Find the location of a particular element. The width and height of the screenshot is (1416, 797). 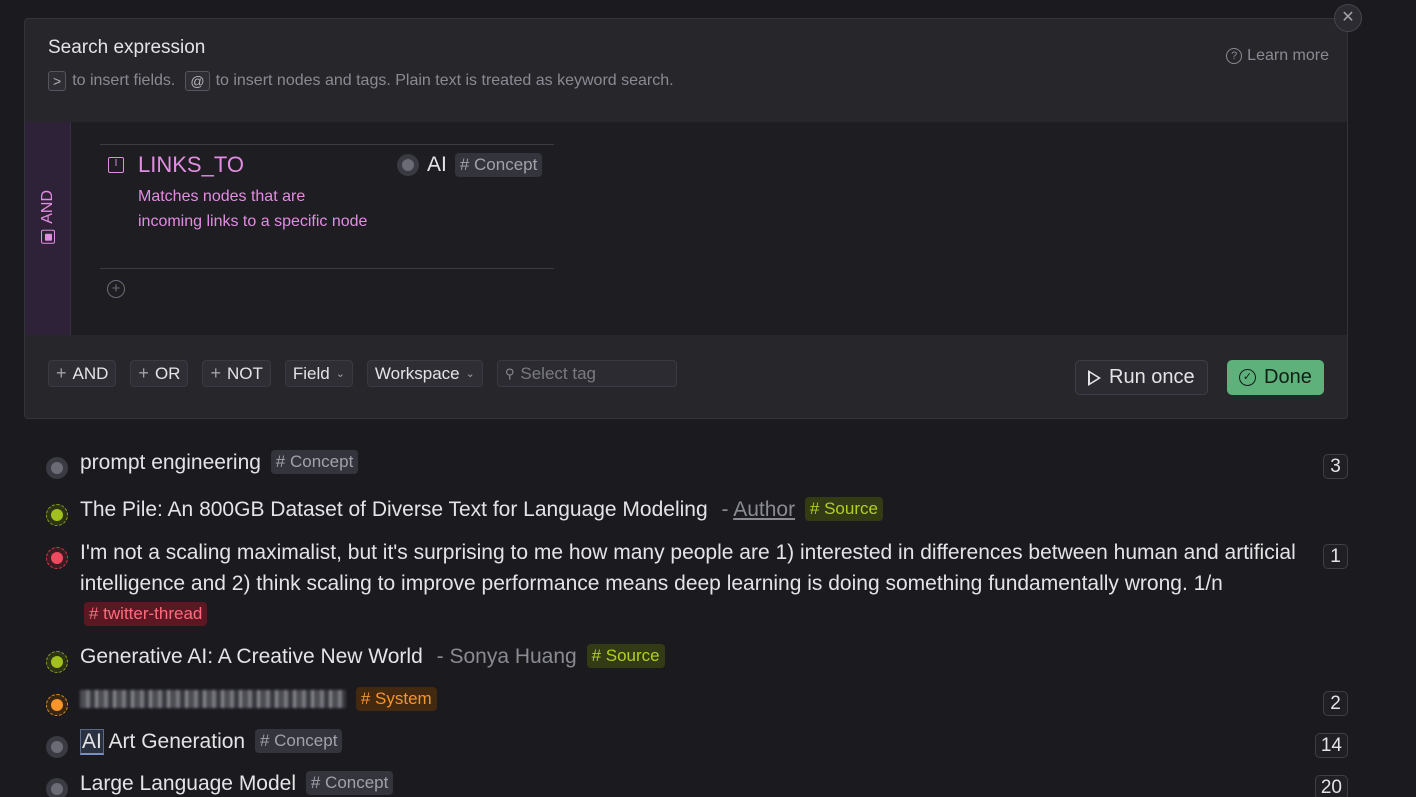

list-item: Large Language Model # Concept 20 is located at coordinates (697, 782).